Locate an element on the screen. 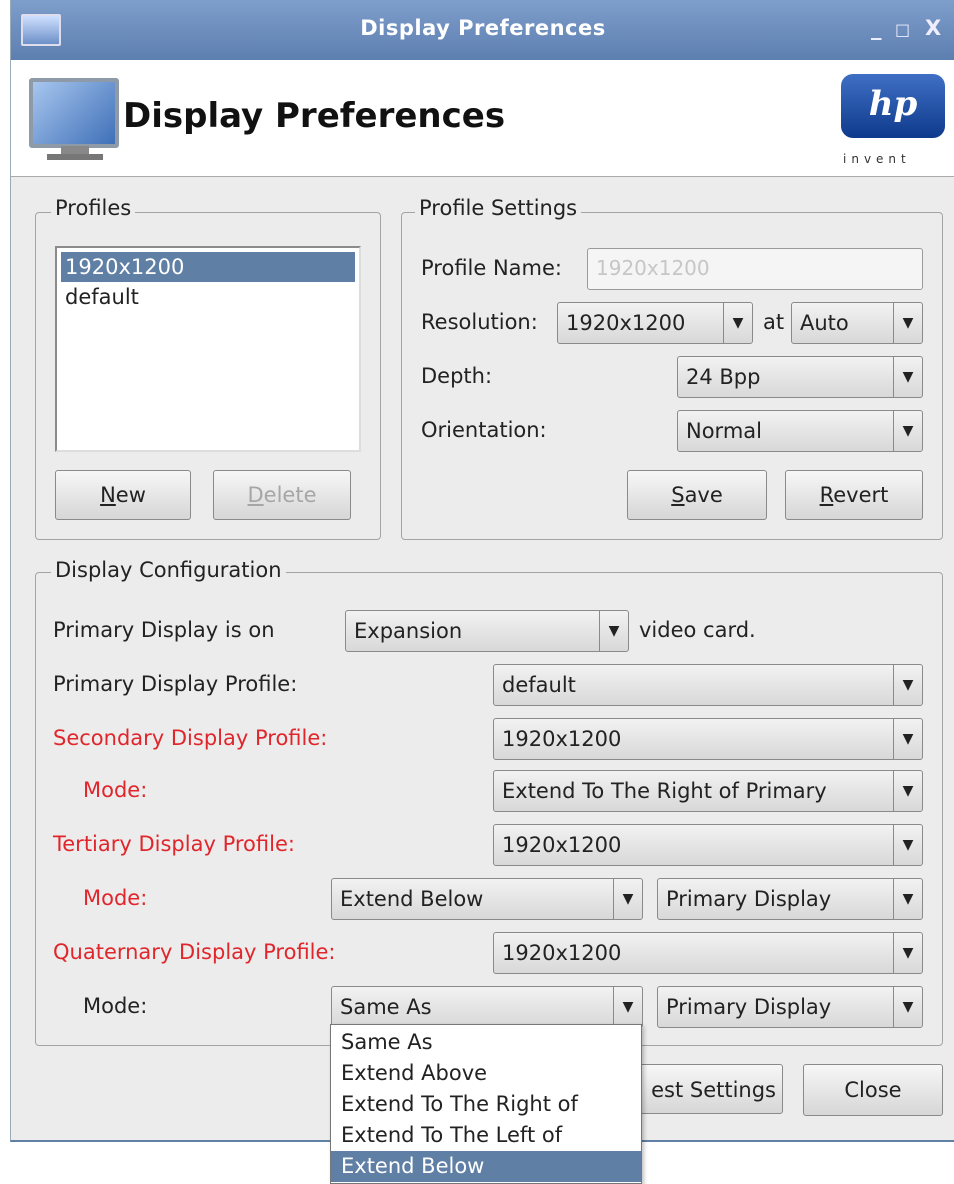  new-profile-button: New is located at coordinates (123, 495).